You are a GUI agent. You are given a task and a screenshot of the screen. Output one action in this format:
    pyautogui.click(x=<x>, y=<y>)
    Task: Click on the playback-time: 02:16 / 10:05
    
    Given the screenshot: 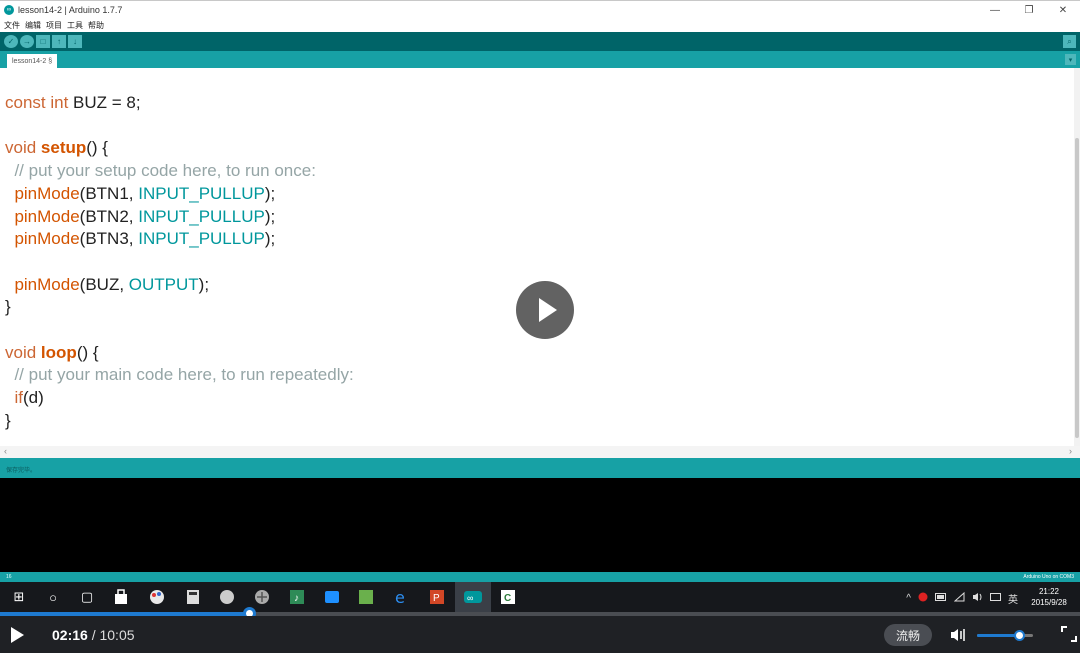 What is the action you would take?
    pyautogui.click(x=93, y=635)
    